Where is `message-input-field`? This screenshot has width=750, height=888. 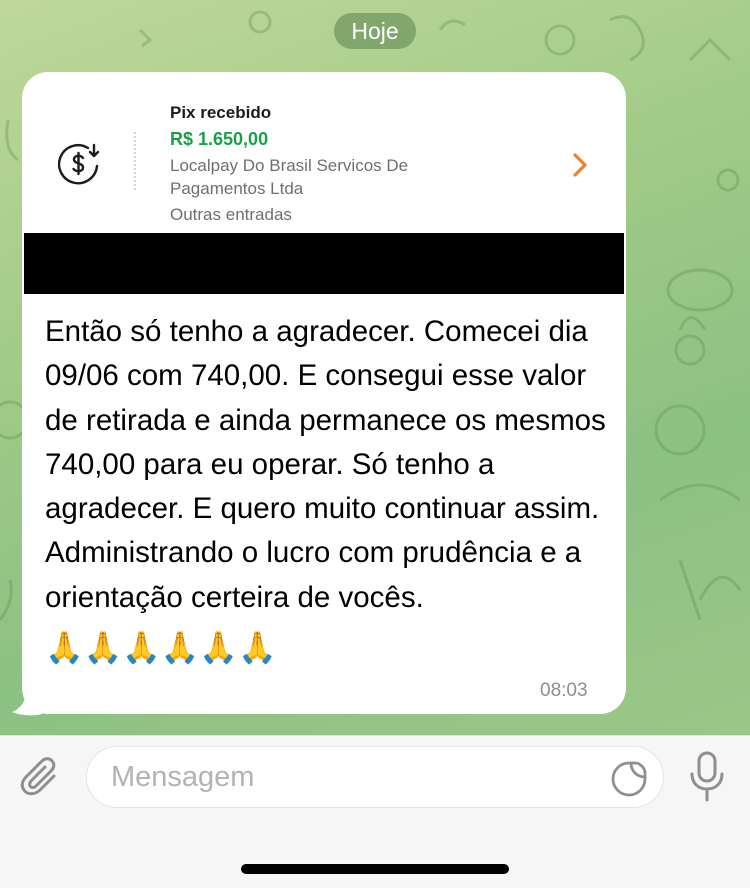 message-input-field is located at coordinates (375, 777).